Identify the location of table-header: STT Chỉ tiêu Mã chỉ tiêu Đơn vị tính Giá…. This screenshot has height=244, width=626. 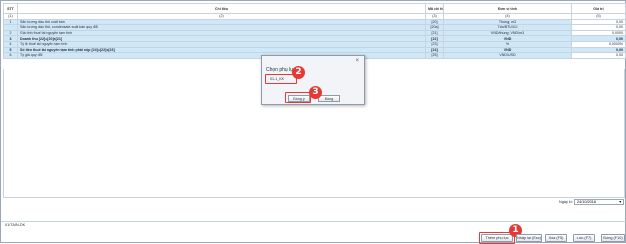
(314, 8).